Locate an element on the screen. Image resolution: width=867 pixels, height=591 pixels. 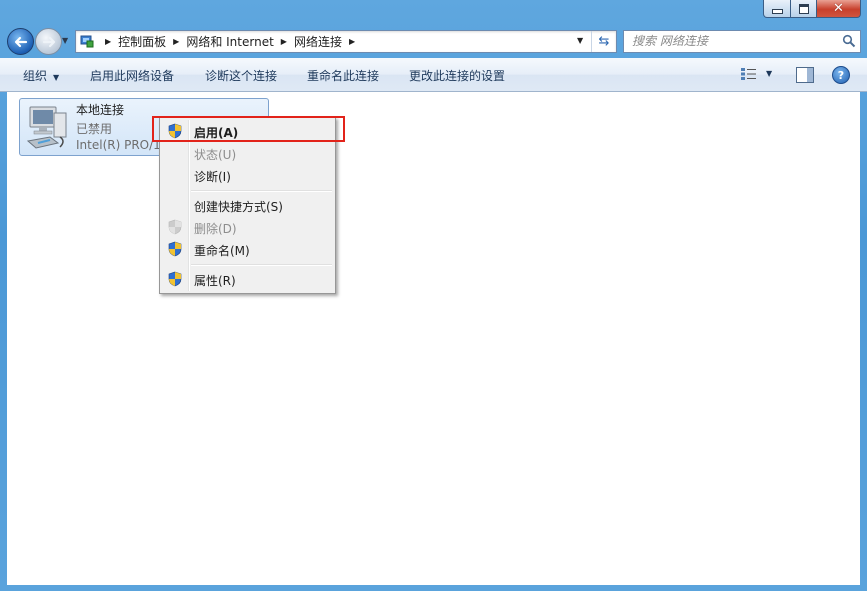
breadcrumb-item-network-internet: 网络和 Internet is located at coordinates (229, 41).